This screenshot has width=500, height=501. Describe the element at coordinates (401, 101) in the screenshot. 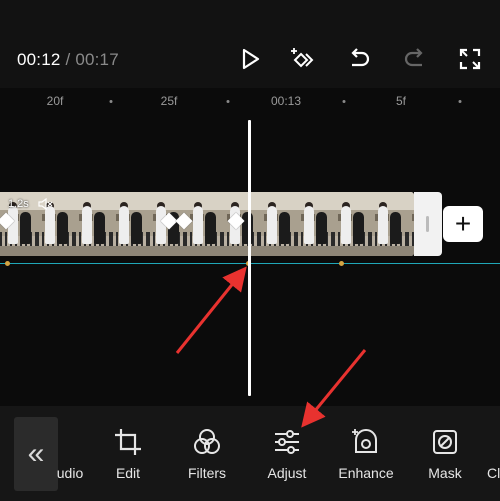

I see `ruler-label: 5f` at that location.